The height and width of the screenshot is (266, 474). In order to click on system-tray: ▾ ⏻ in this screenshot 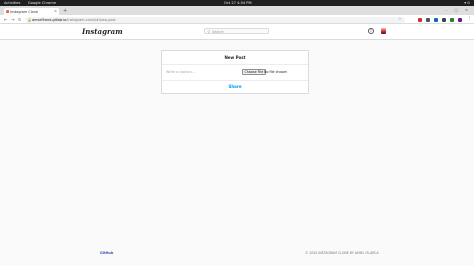, I will do `click(467, 3)`.